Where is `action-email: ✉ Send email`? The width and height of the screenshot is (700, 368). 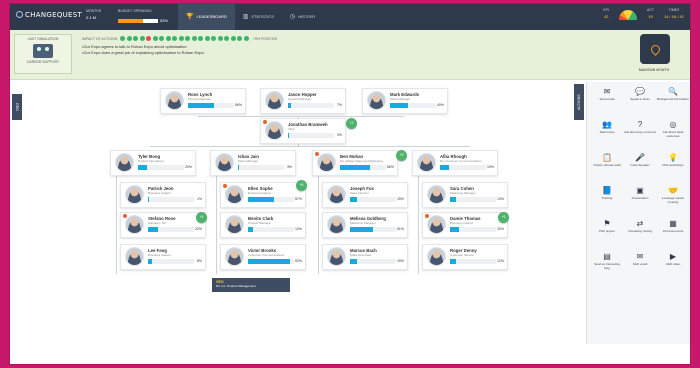 action-email: ✉ Send email is located at coordinates (607, 102).